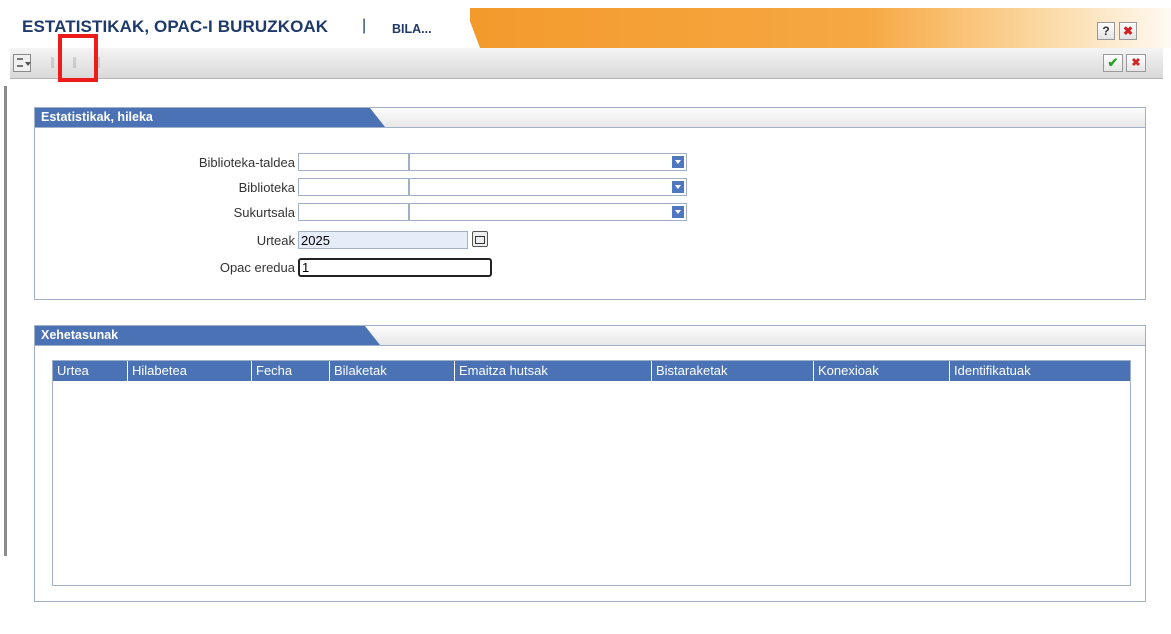 This screenshot has height=634, width=1171. Describe the element at coordinates (257, 267) in the screenshot. I see `opac-eredua-label: Opac eredua` at that location.